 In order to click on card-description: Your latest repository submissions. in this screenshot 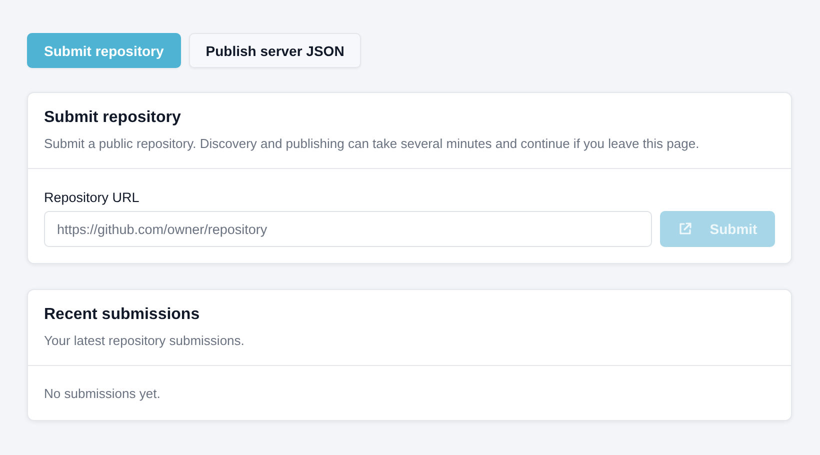, I will do `click(145, 340)`.